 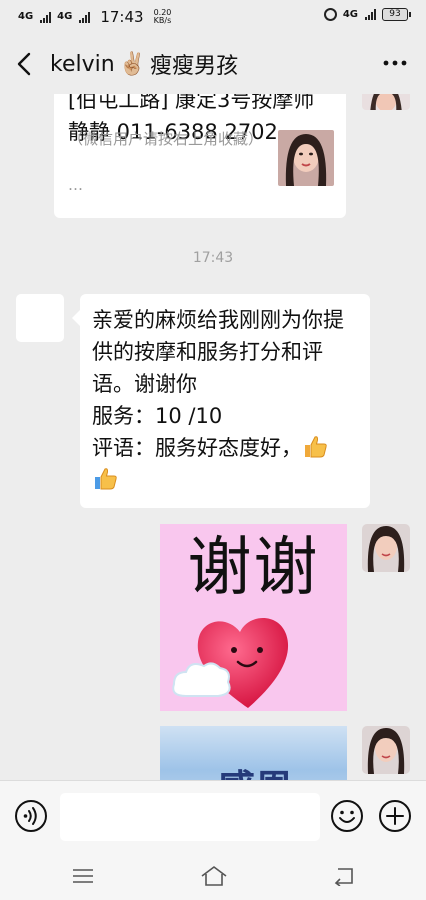 What do you see at coordinates (26, 16) in the screenshot?
I see `signal-label-1: 4G` at bounding box center [26, 16].